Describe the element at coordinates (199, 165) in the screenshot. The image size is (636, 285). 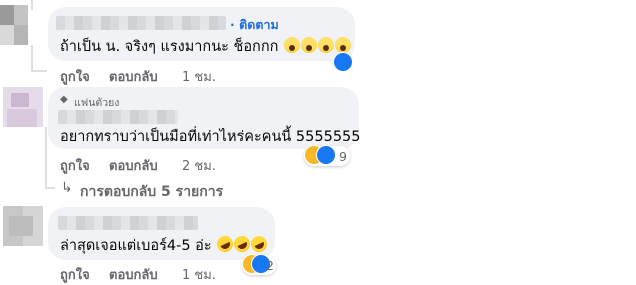
I see `comment-timestamp: 2 ชม.` at that location.